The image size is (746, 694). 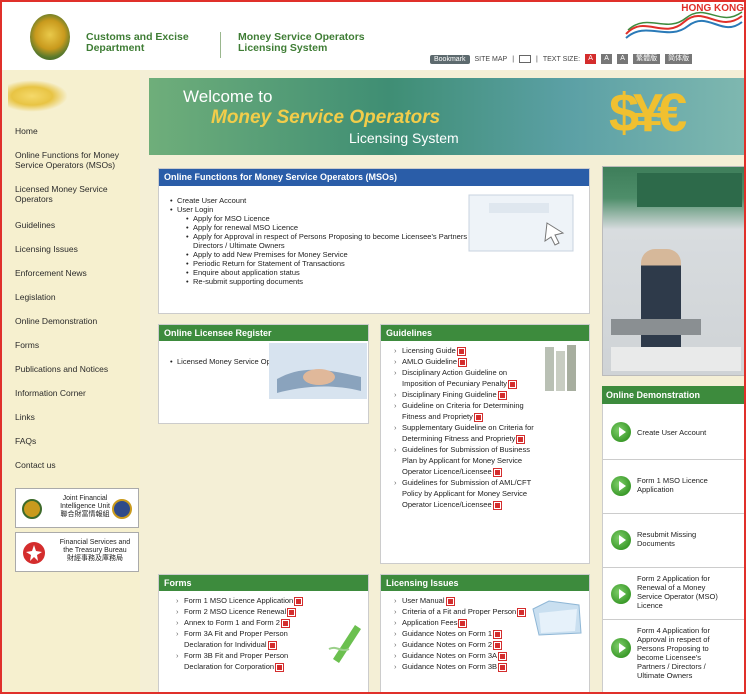 What do you see at coordinates (51, 273) in the screenshot?
I see `nav-enforcement-news: Enforcement News` at bounding box center [51, 273].